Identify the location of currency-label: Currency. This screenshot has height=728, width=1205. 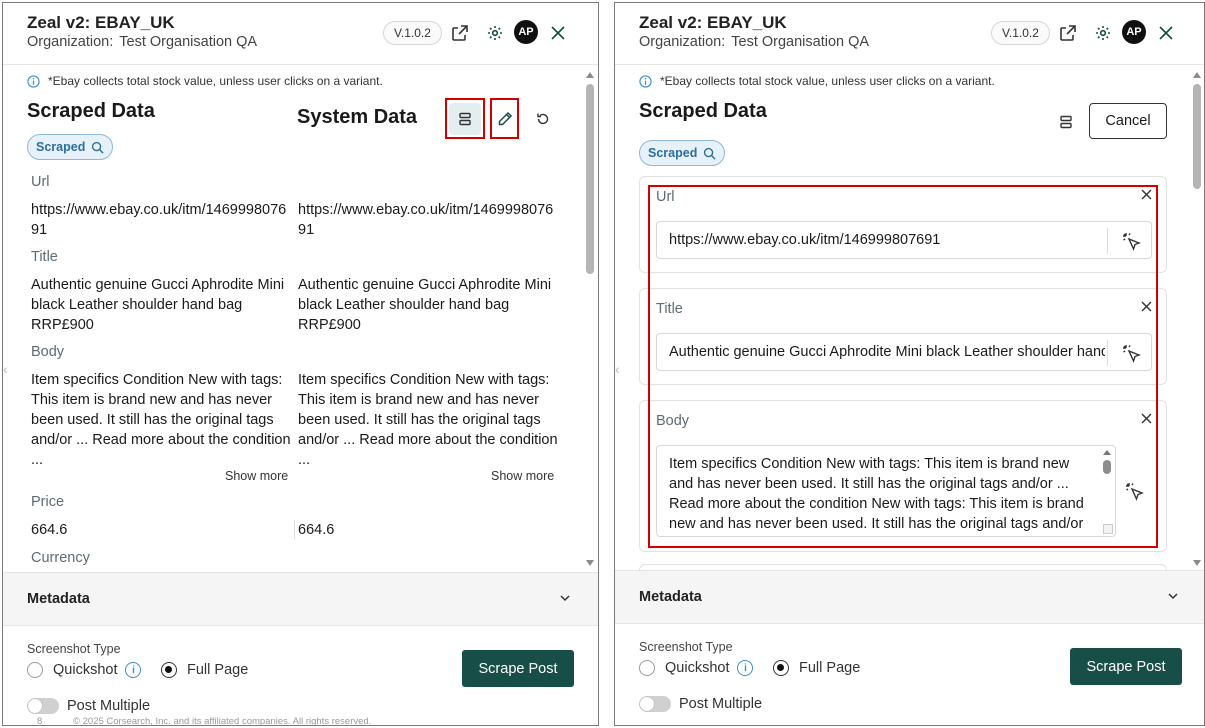
(60, 558).